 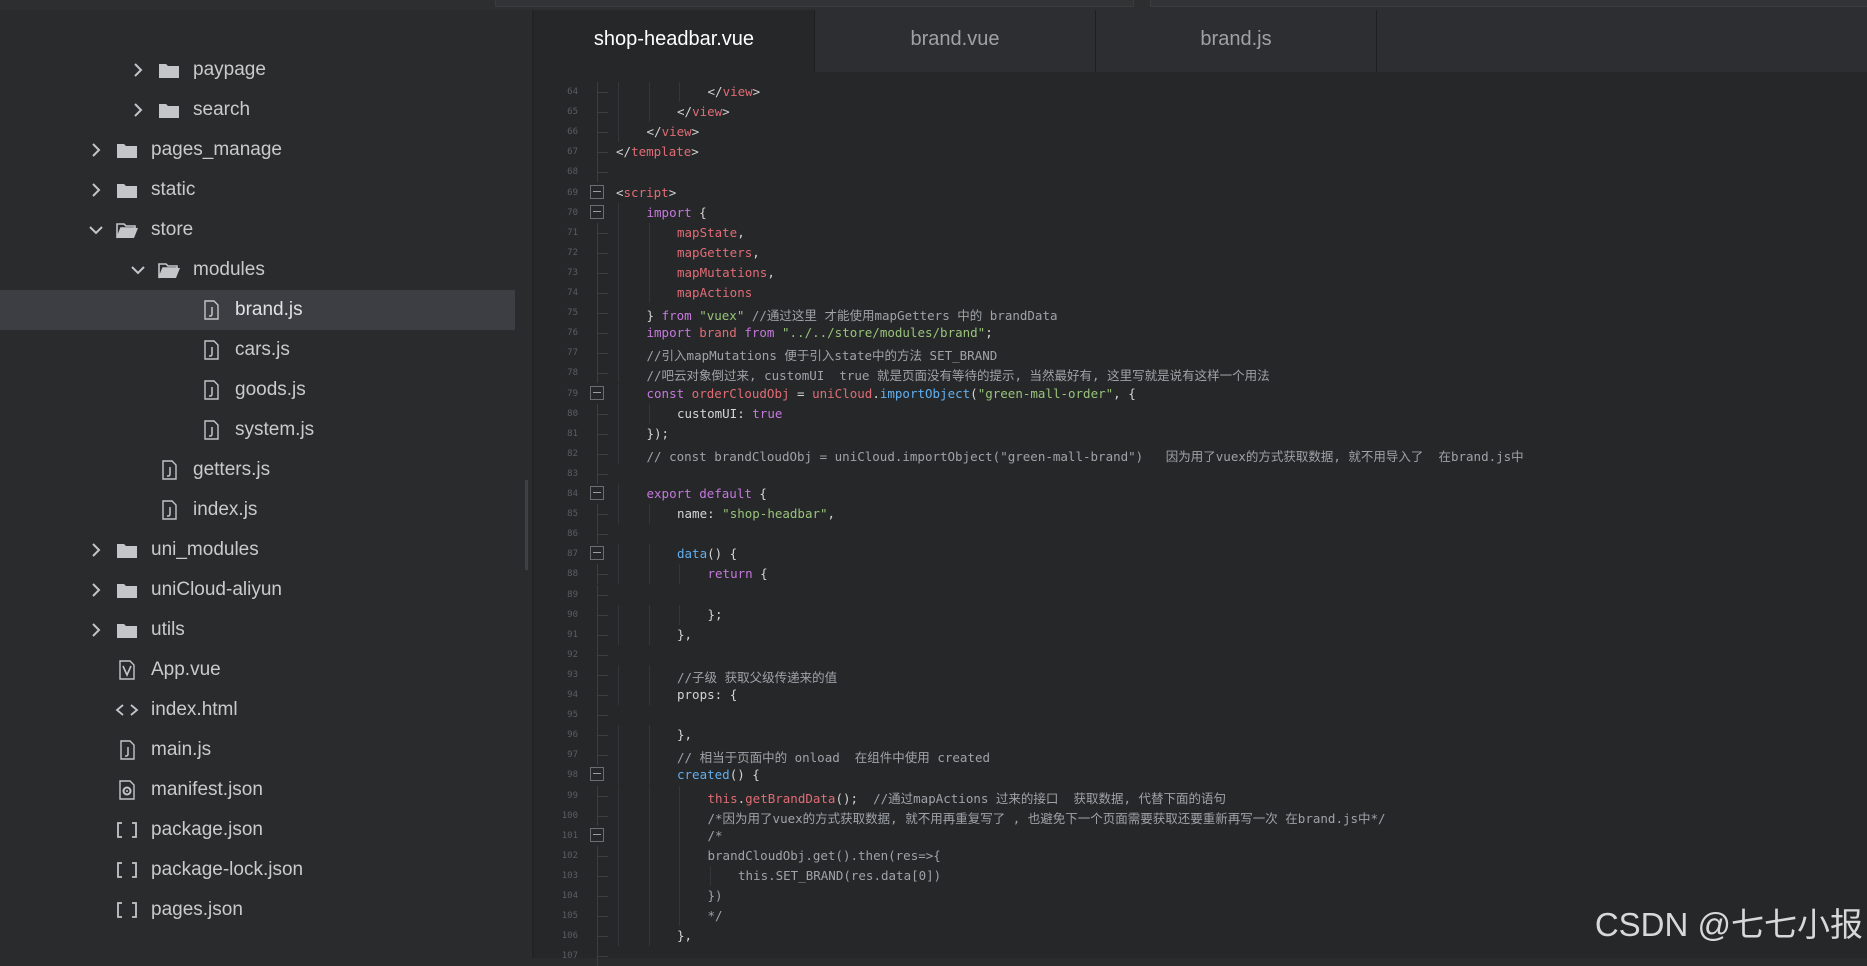 What do you see at coordinates (569, 896) in the screenshot?
I see `line-number: 104` at bounding box center [569, 896].